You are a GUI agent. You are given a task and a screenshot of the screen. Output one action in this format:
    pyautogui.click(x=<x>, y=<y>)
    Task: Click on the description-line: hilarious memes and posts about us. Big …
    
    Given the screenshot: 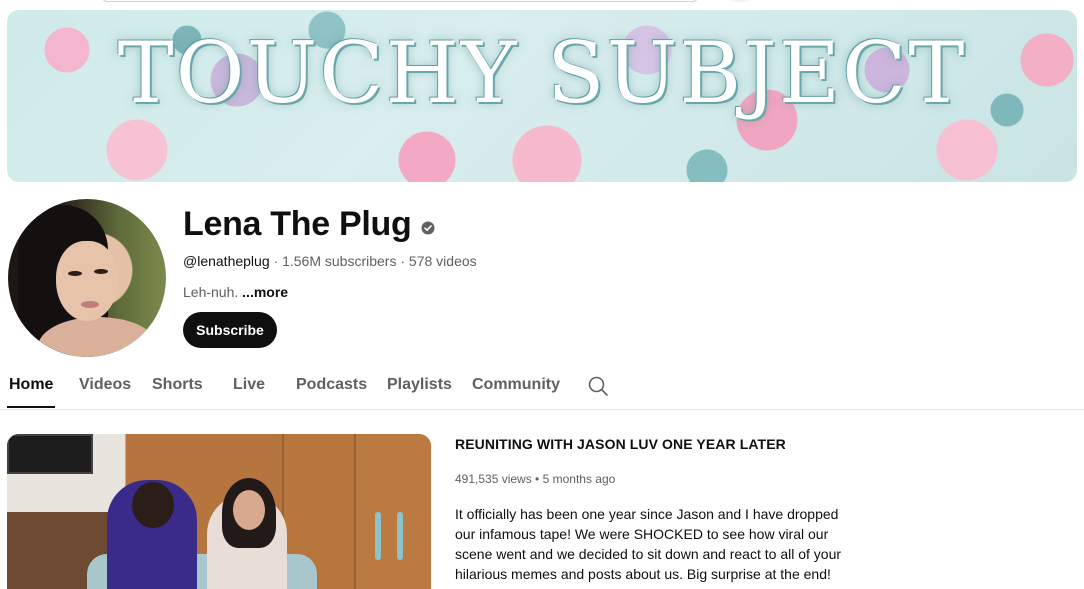 What is the action you would take?
    pyautogui.click(x=643, y=574)
    